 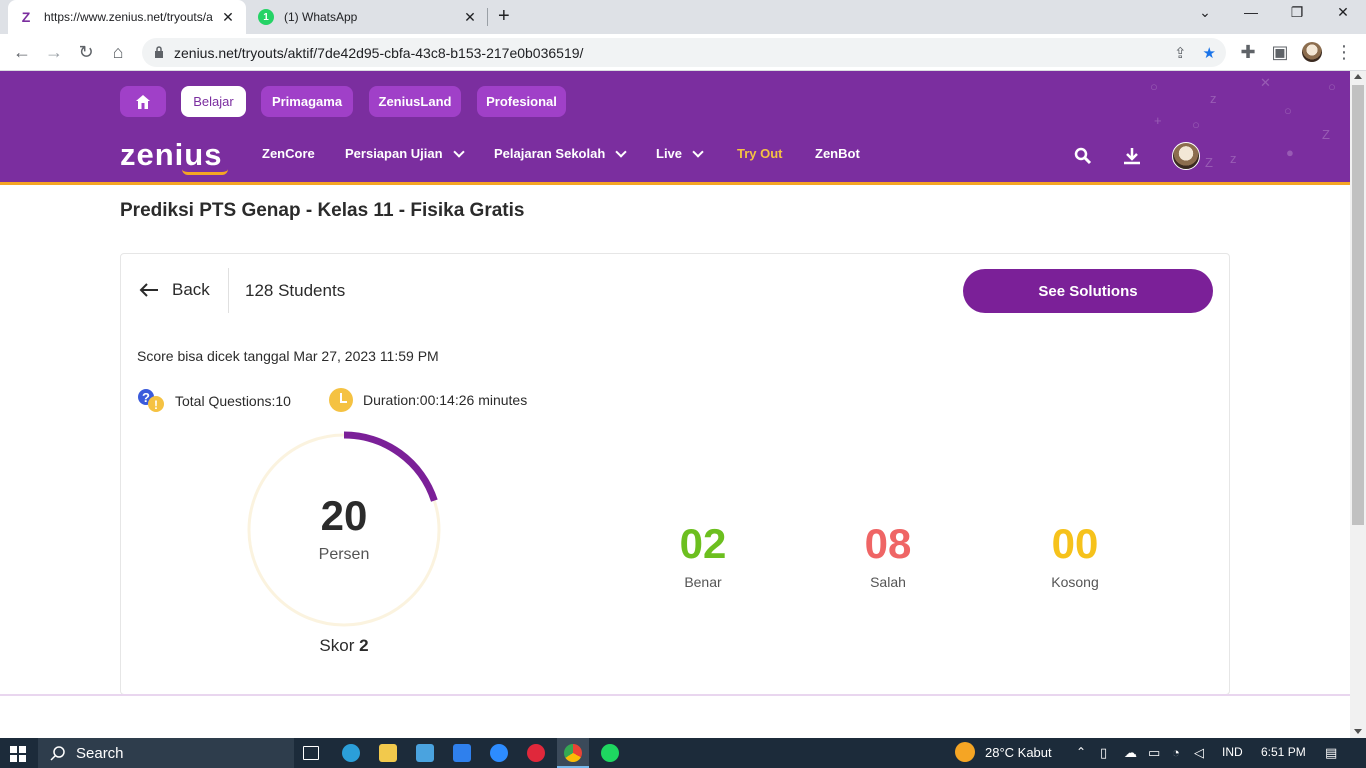 What do you see at coordinates (1344, 52) in the screenshot?
I see `chrome-menu-icon: ⋮` at bounding box center [1344, 52].